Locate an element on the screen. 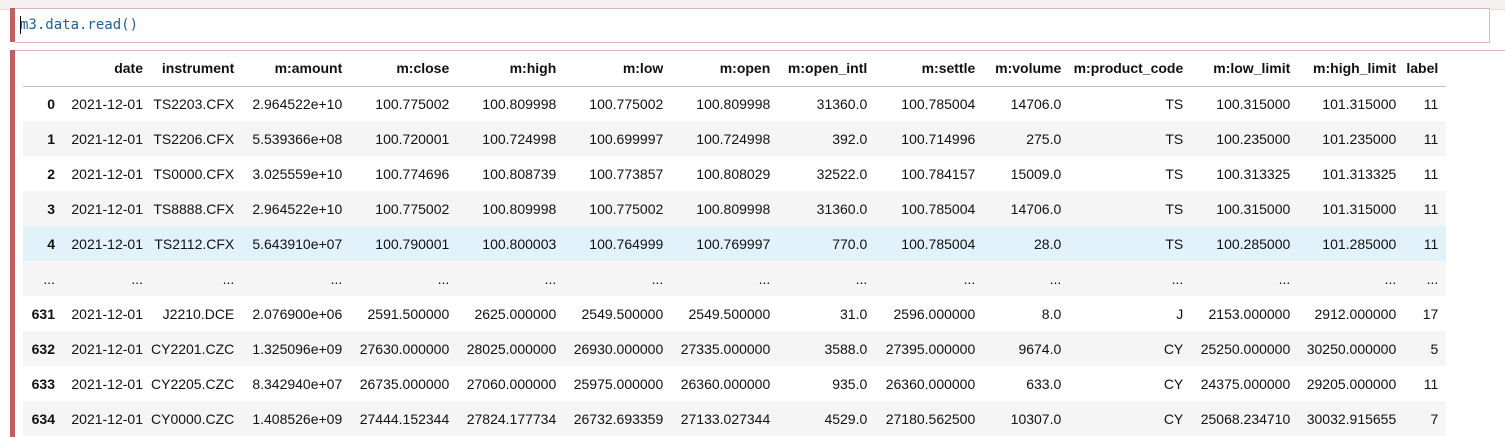 The image size is (1505, 437). row-index: 3 is located at coordinates (51, 208).